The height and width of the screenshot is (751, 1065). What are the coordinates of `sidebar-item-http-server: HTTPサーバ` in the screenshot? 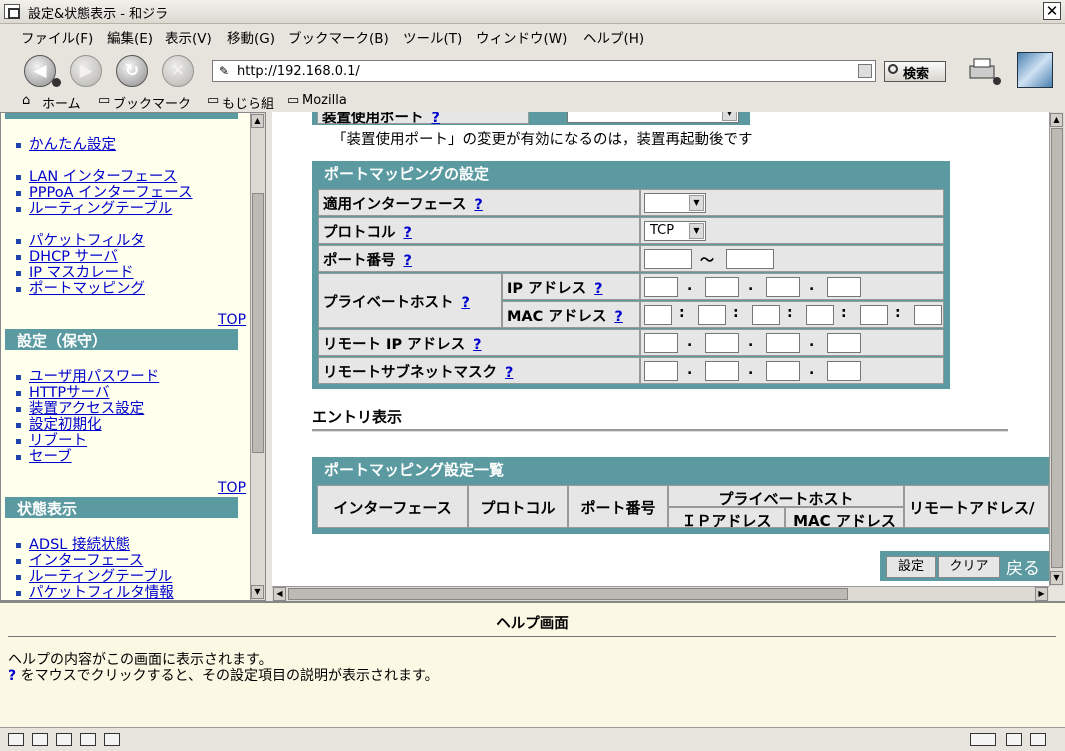 It's located at (62, 393).